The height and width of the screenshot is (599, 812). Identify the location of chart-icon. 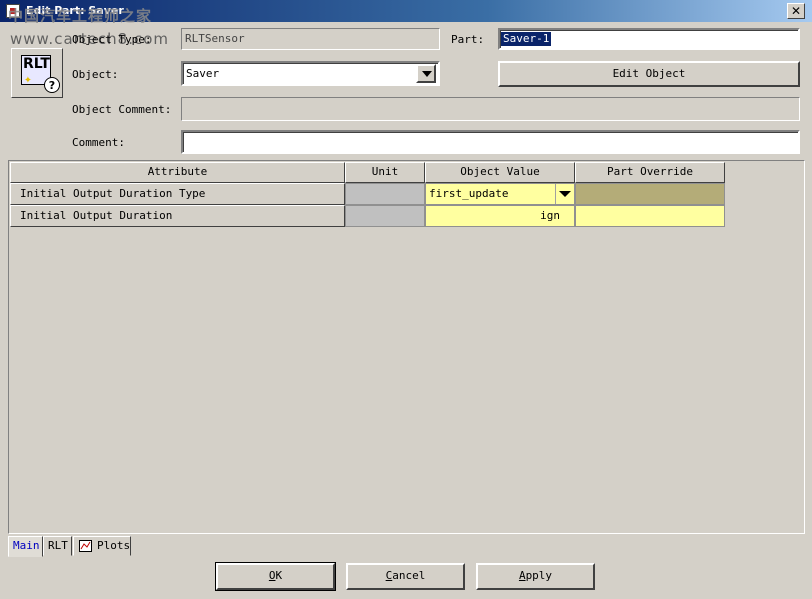
(85, 546).